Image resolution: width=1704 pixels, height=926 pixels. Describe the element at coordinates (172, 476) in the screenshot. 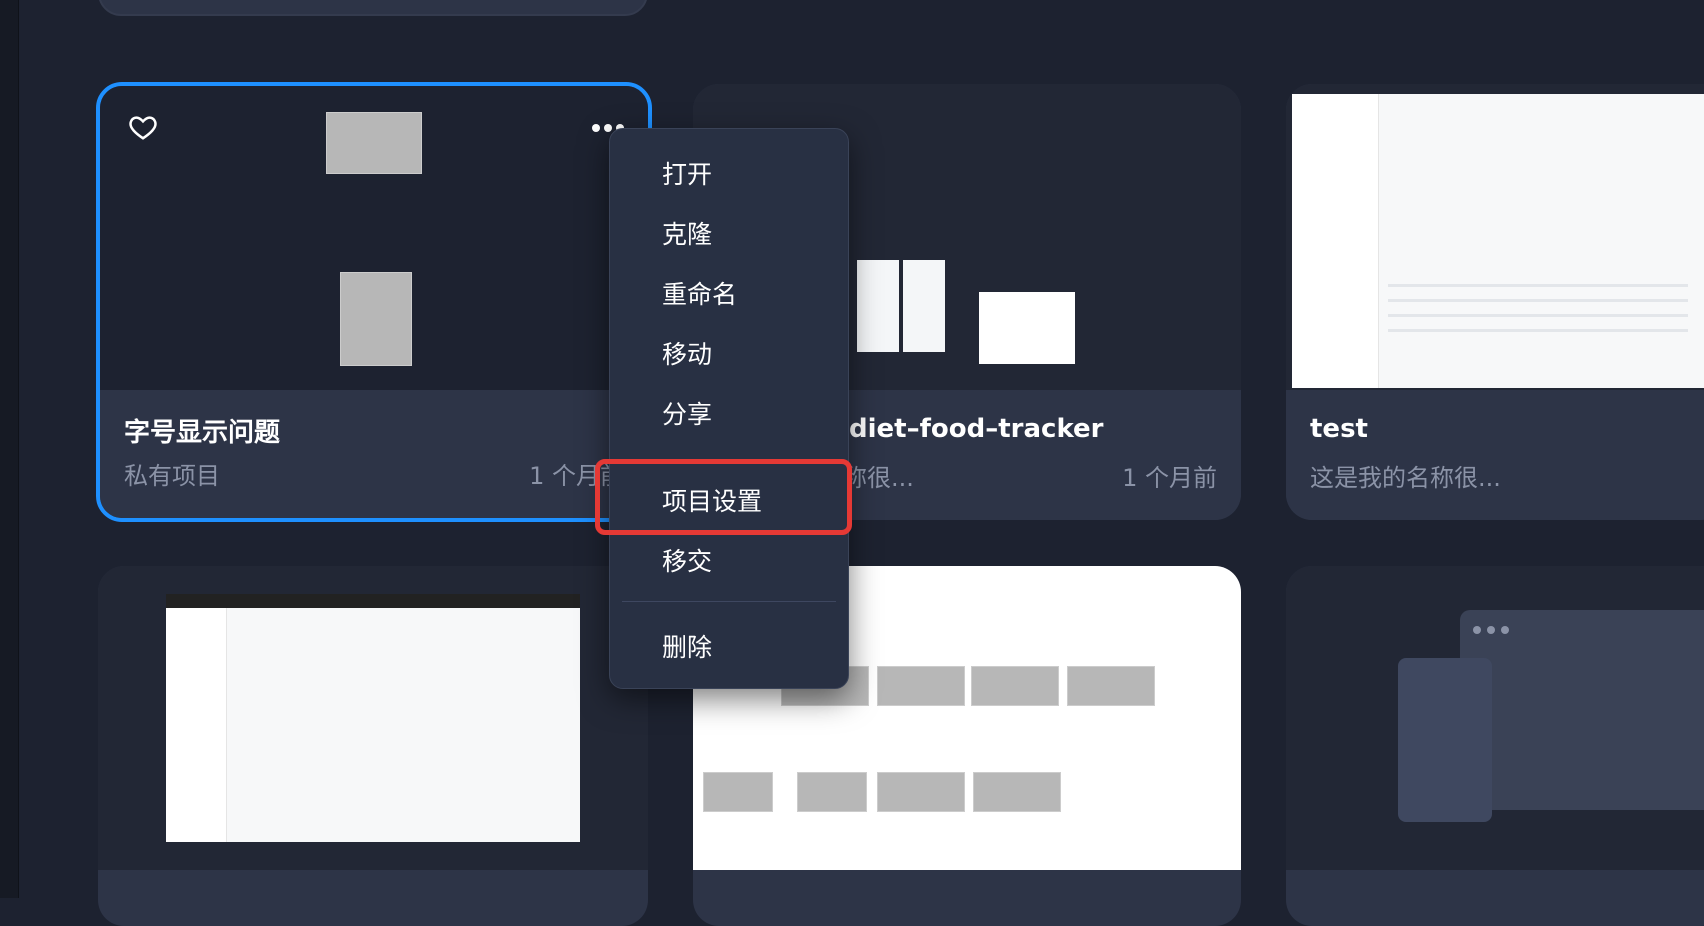

I see `card-subtitle: 私有项目` at that location.